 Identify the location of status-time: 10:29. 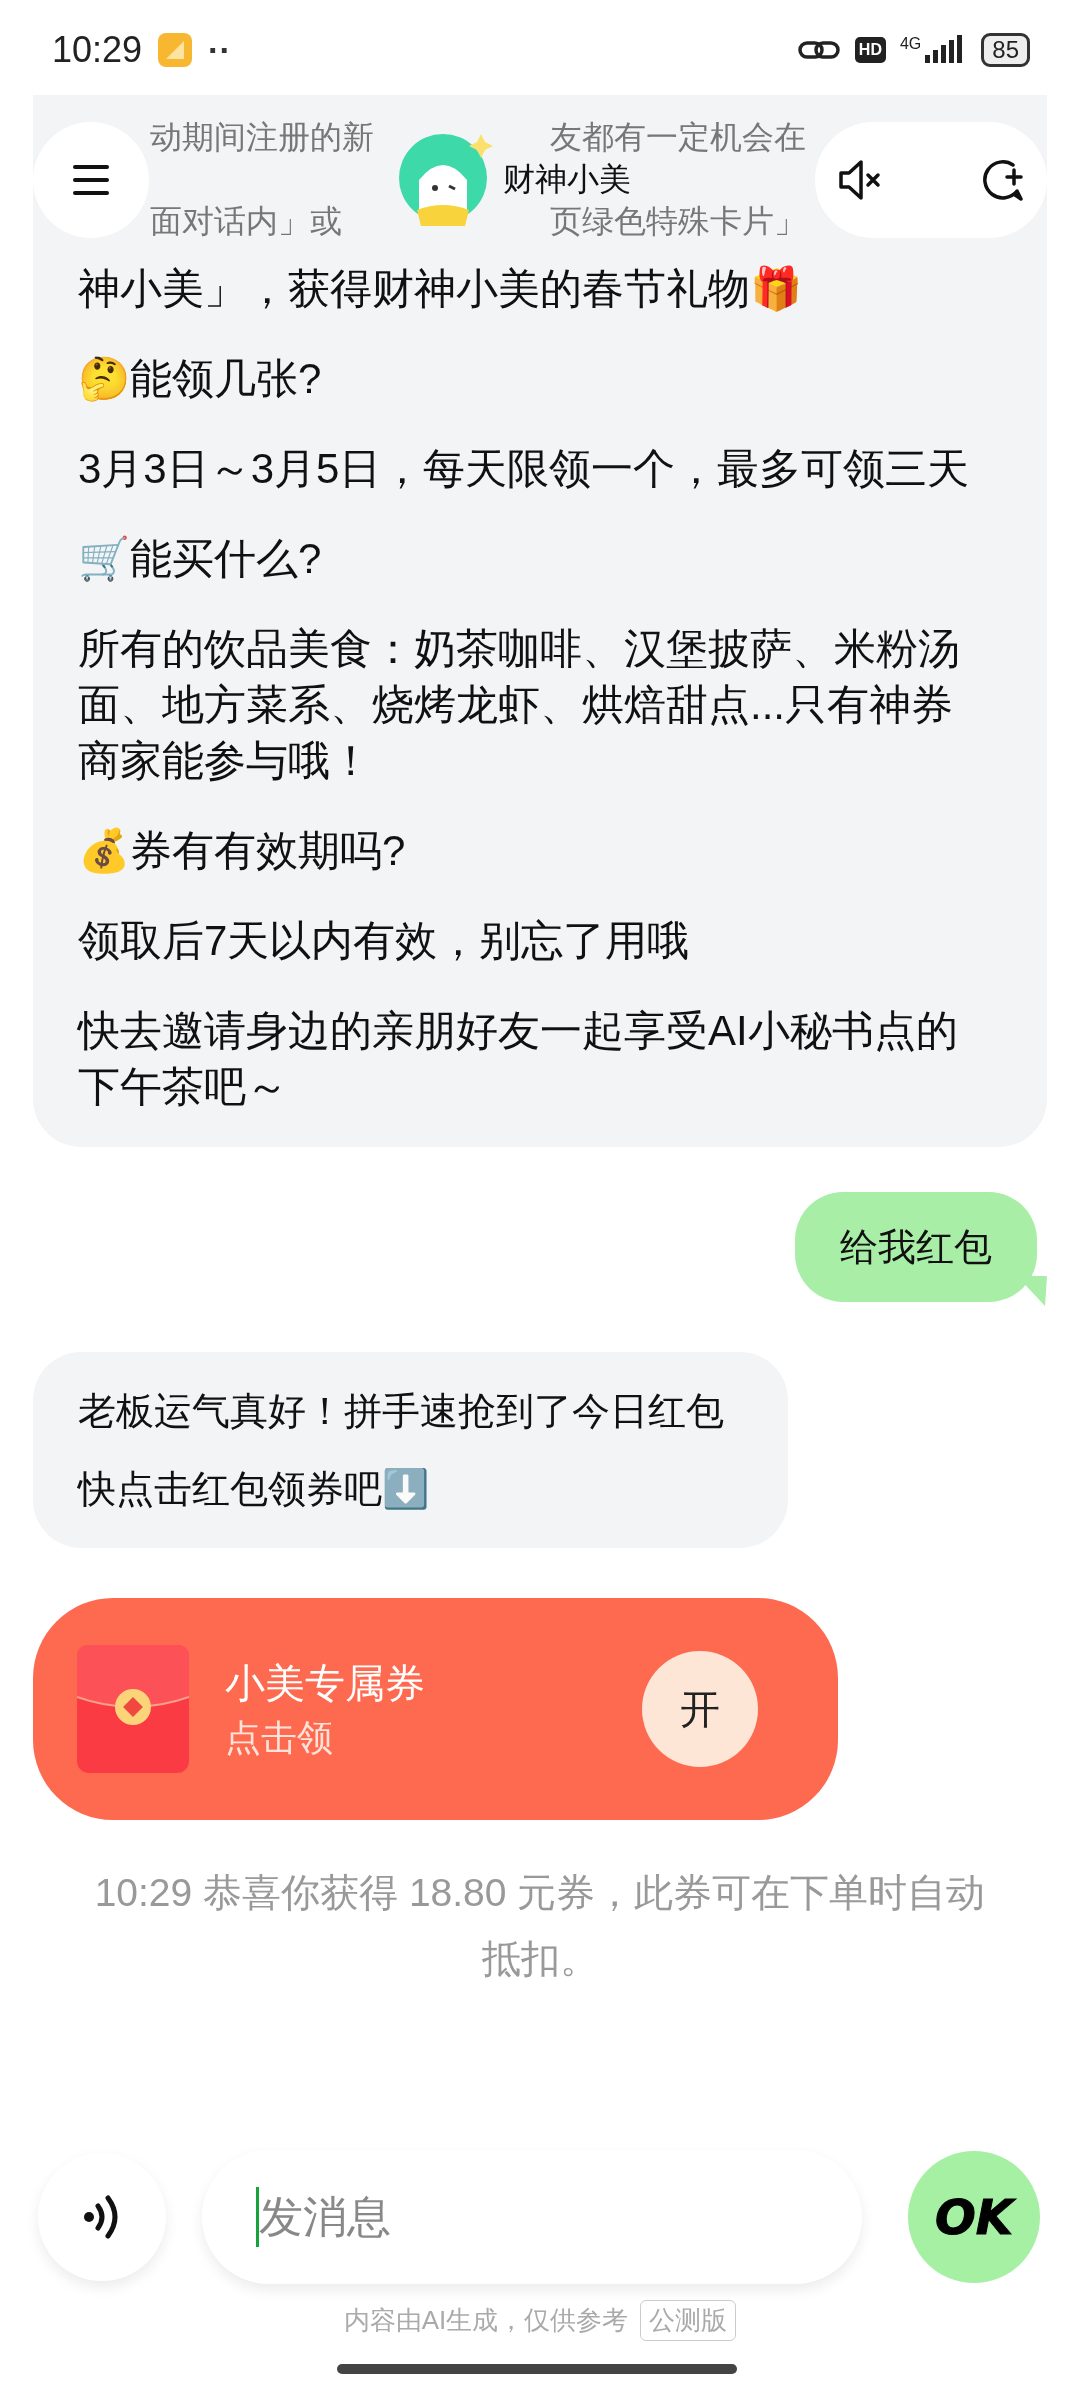
(97, 50).